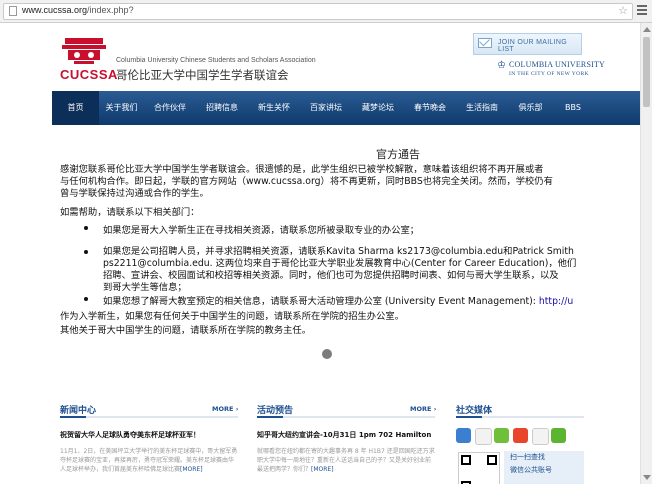  Describe the element at coordinates (378, 108) in the screenshot. I see `nav-dream-forum: 藏梦论坛` at that location.